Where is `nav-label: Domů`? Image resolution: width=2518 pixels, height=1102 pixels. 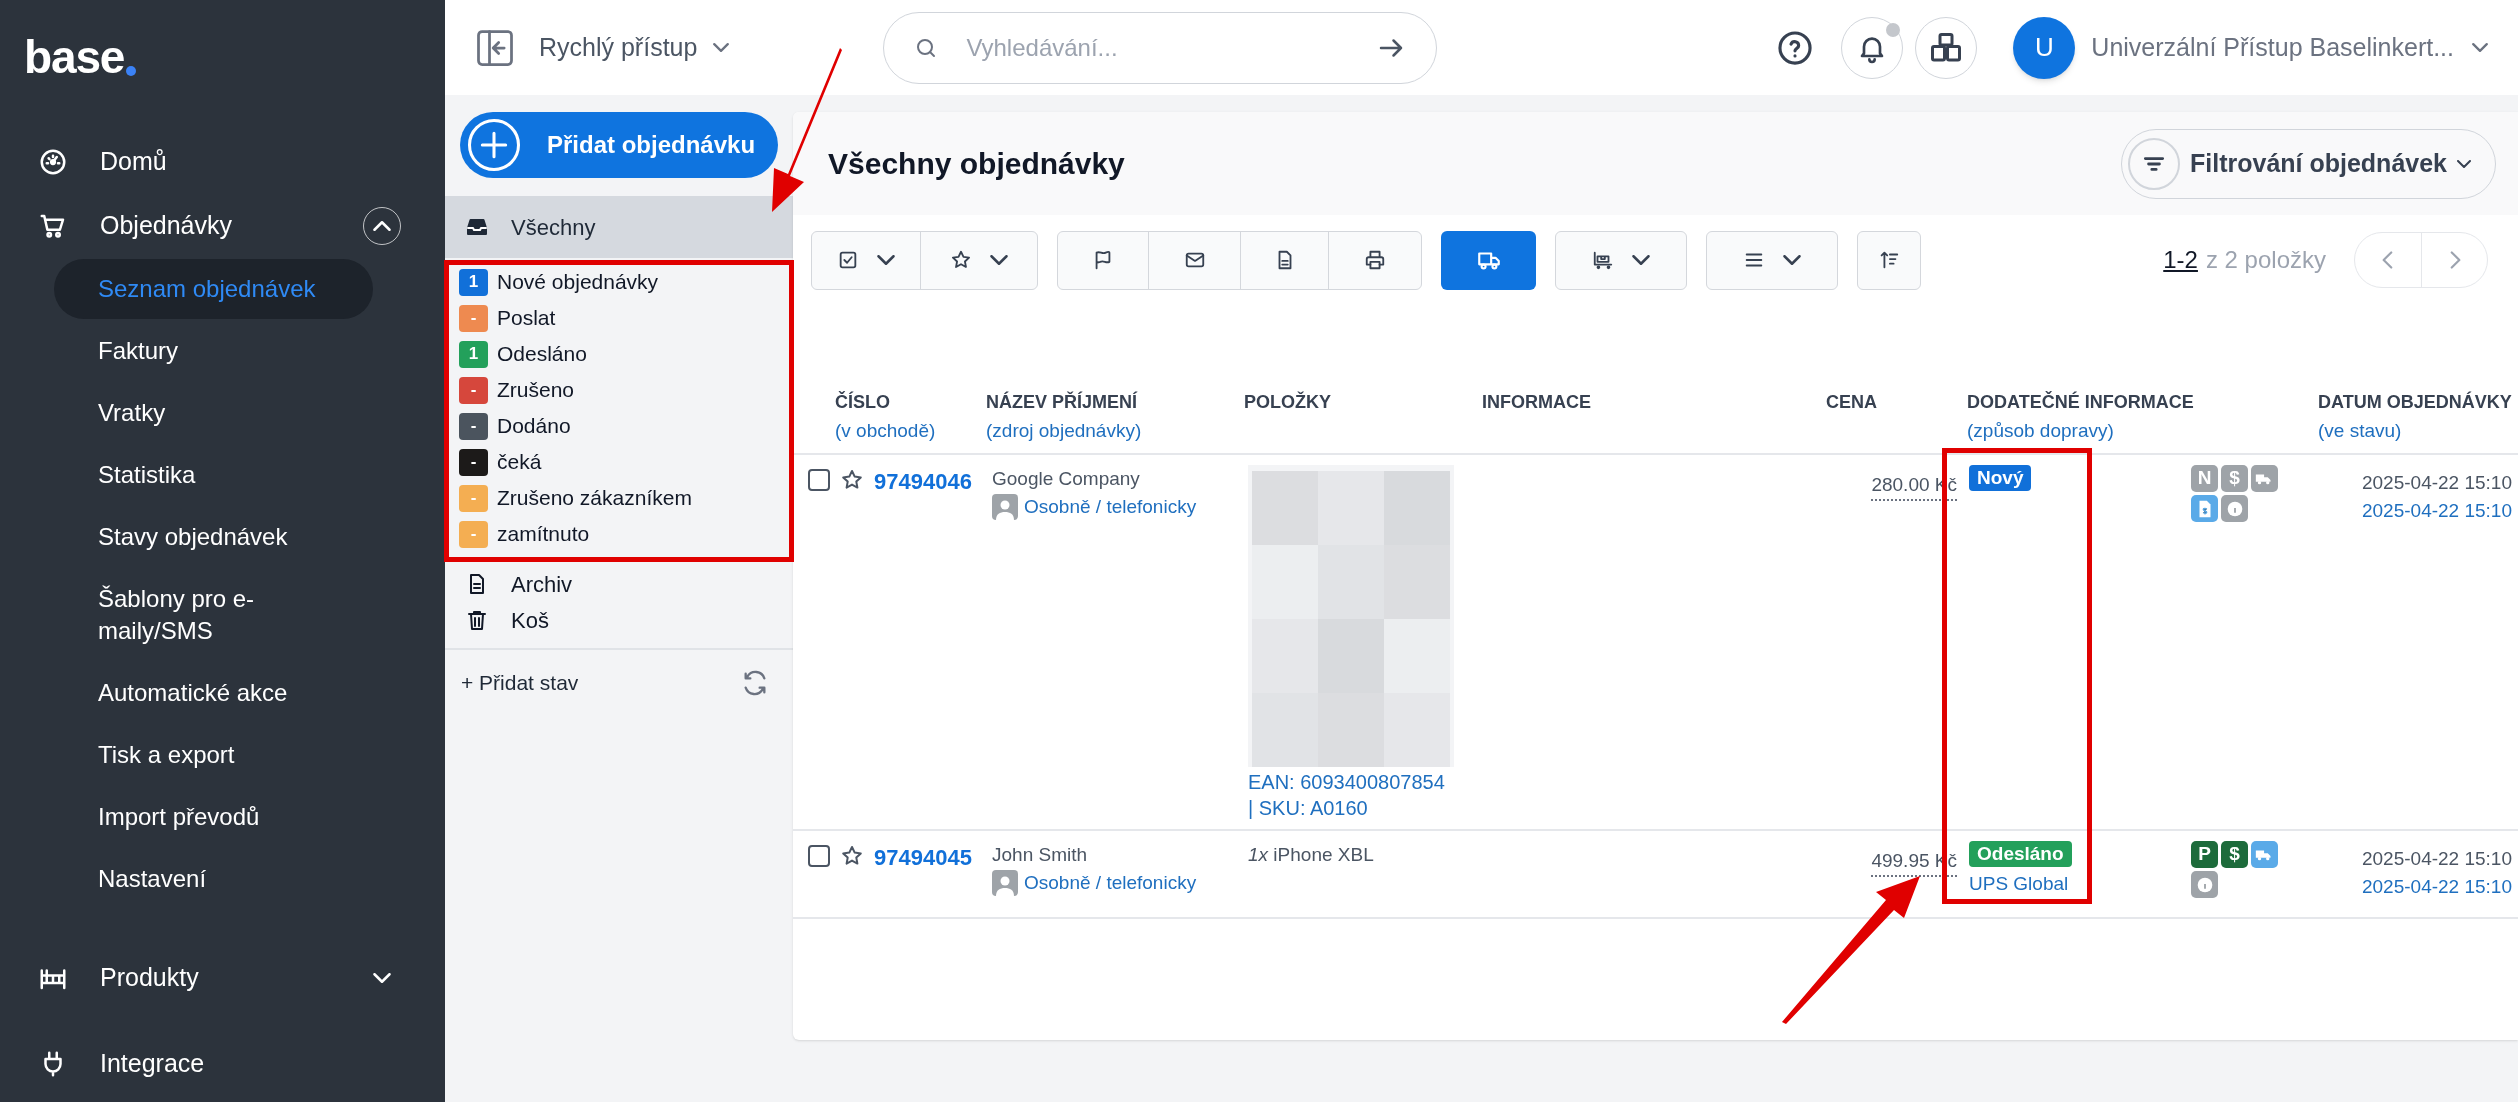
nav-label: Domů is located at coordinates (250, 162).